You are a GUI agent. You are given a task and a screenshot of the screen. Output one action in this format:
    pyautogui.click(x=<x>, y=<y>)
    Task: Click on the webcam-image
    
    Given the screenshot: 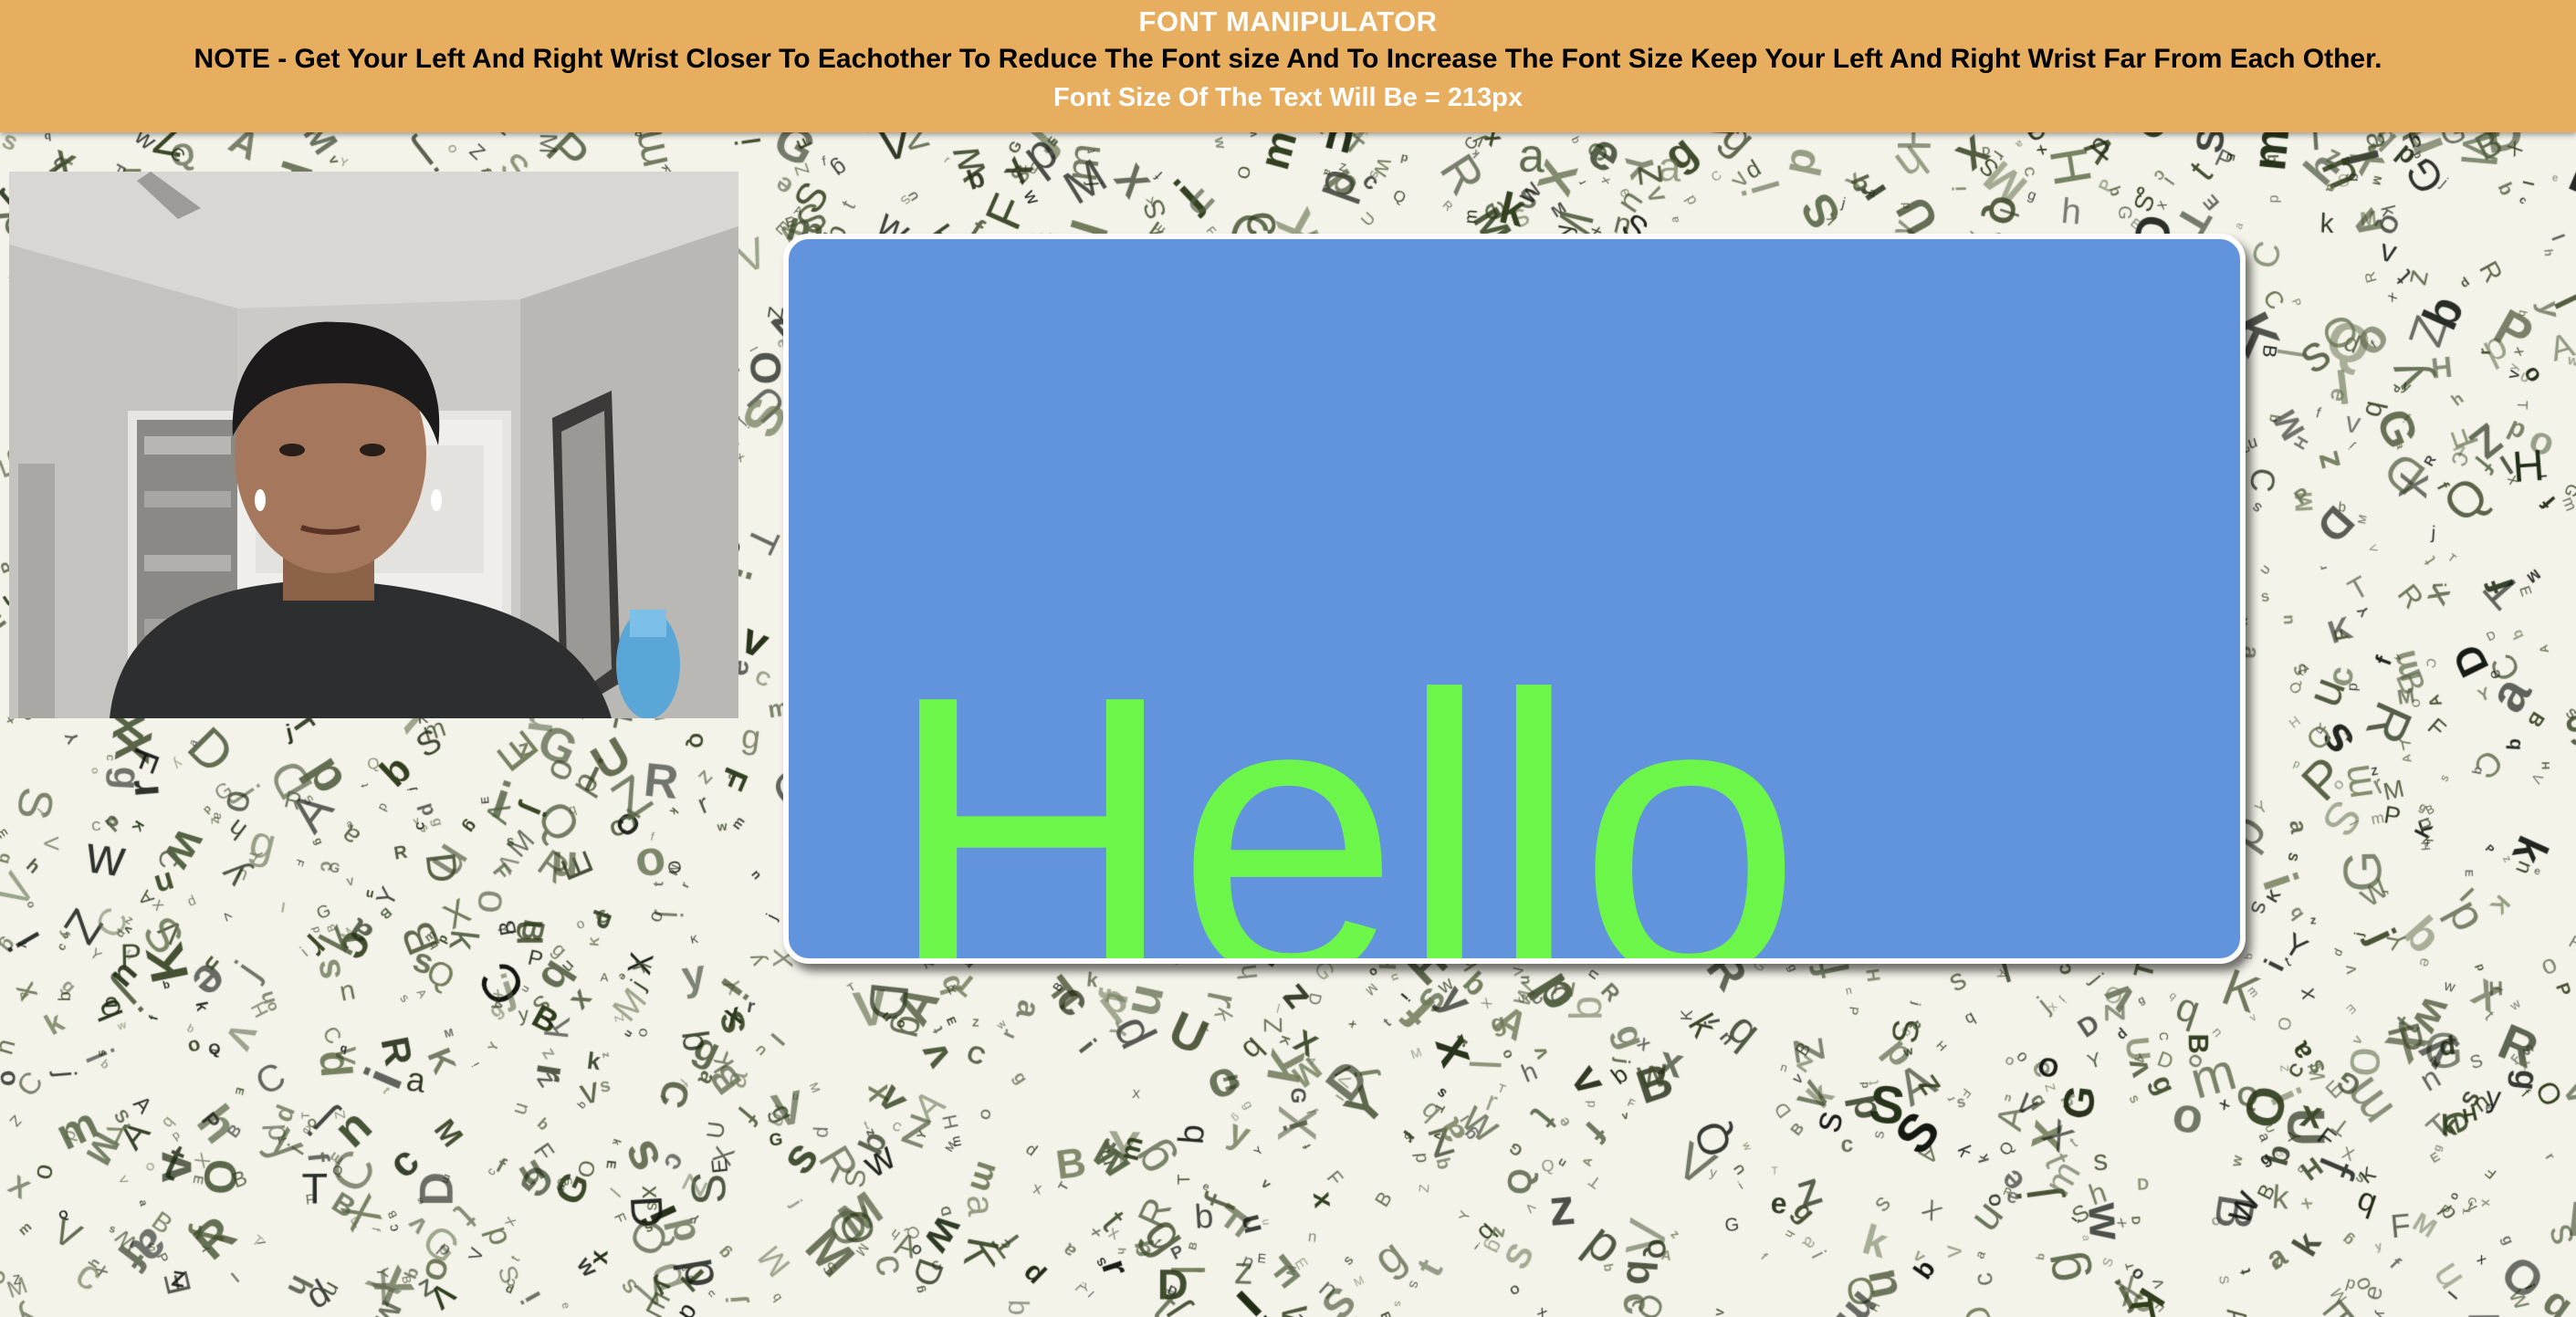 What is the action you would take?
    pyautogui.click(x=373, y=445)
    